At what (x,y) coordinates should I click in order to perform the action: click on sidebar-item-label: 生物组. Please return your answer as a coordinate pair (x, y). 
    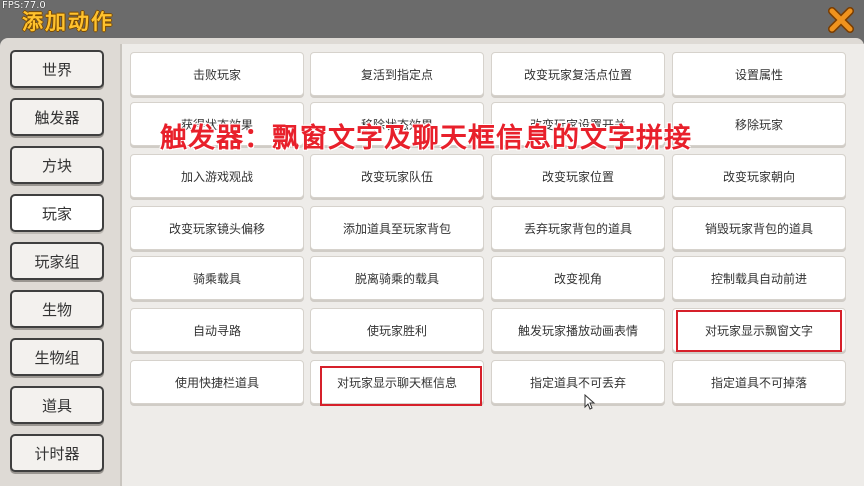
    Looking at the image, I should click on (57, 357).